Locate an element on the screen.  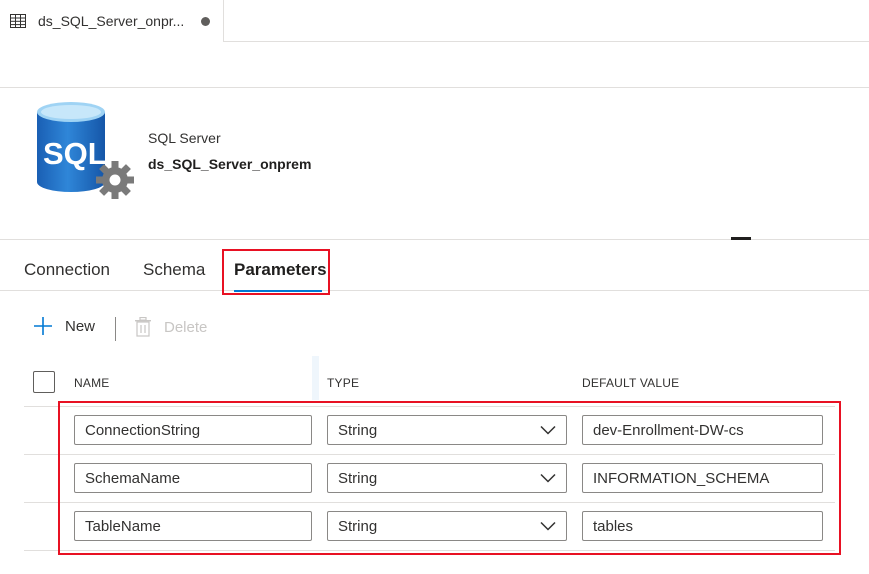
table-icon is located at coordinates (18, 21).